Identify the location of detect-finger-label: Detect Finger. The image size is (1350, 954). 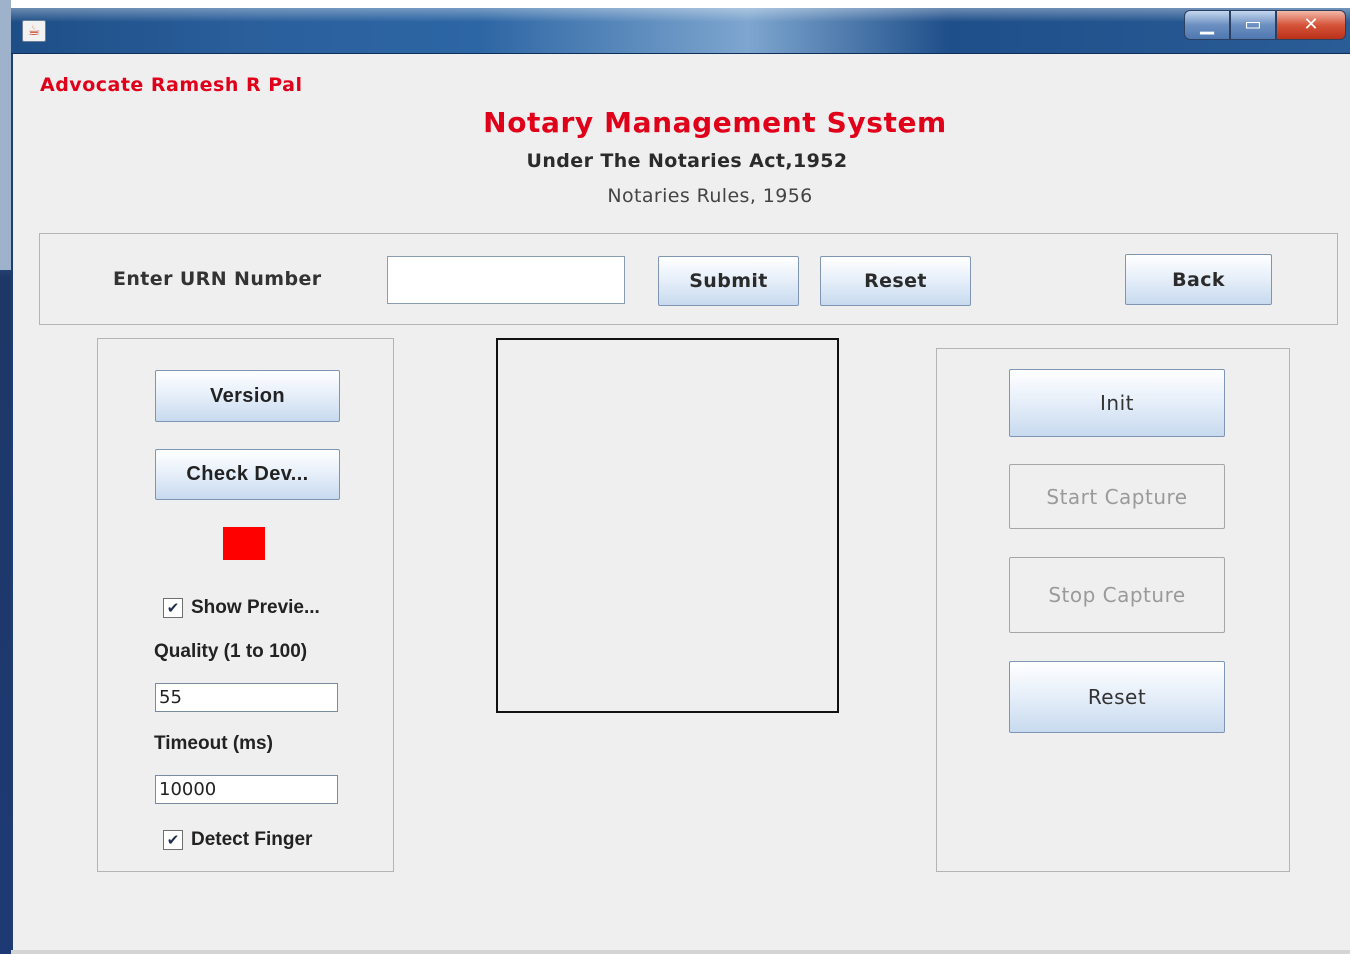
(251, 840).